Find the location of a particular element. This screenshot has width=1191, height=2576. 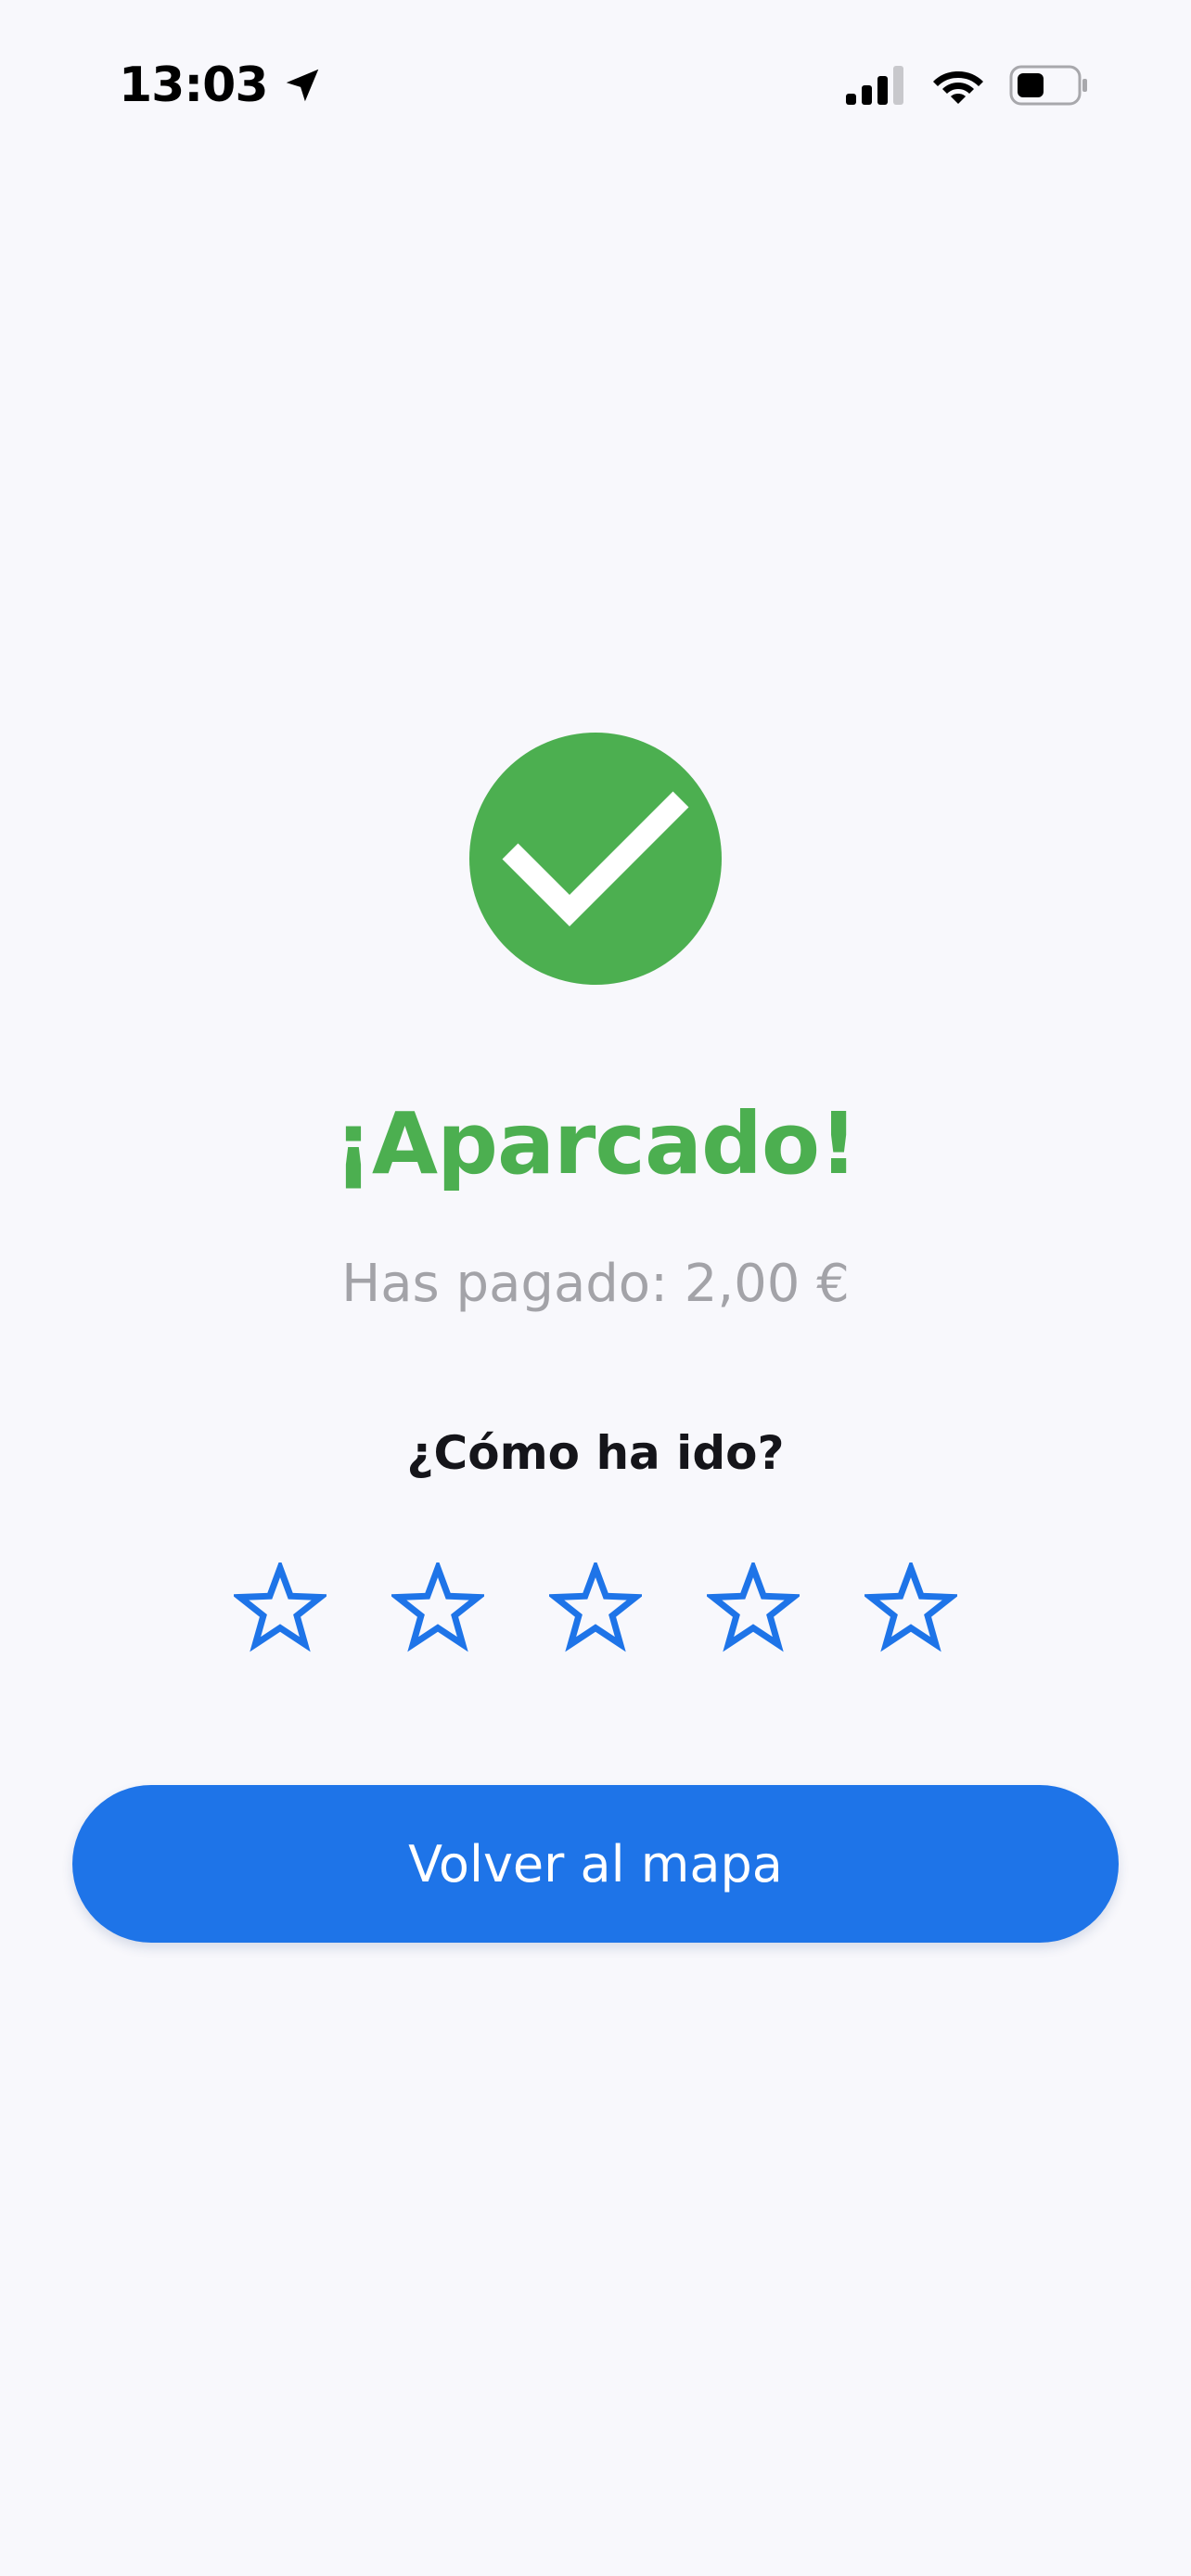

cellular-signal-icon is located at coordinates (874, 85).